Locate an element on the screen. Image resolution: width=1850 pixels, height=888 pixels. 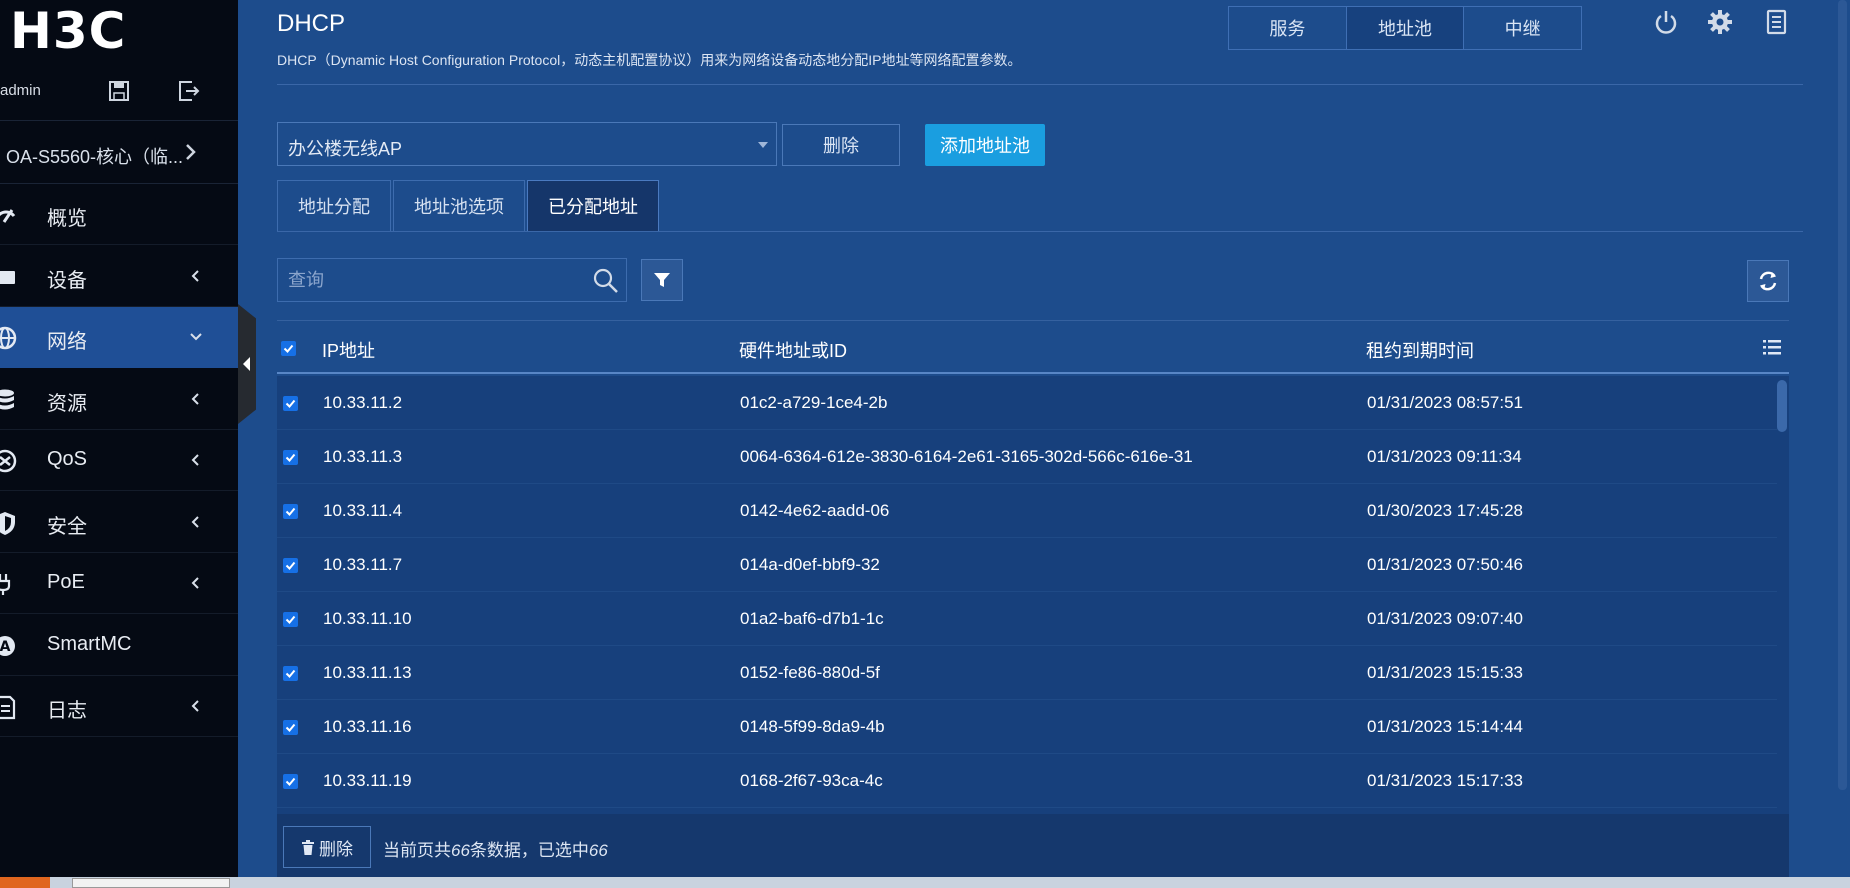
sidebar-item-label: QoS is located at coordinates (67, 459).